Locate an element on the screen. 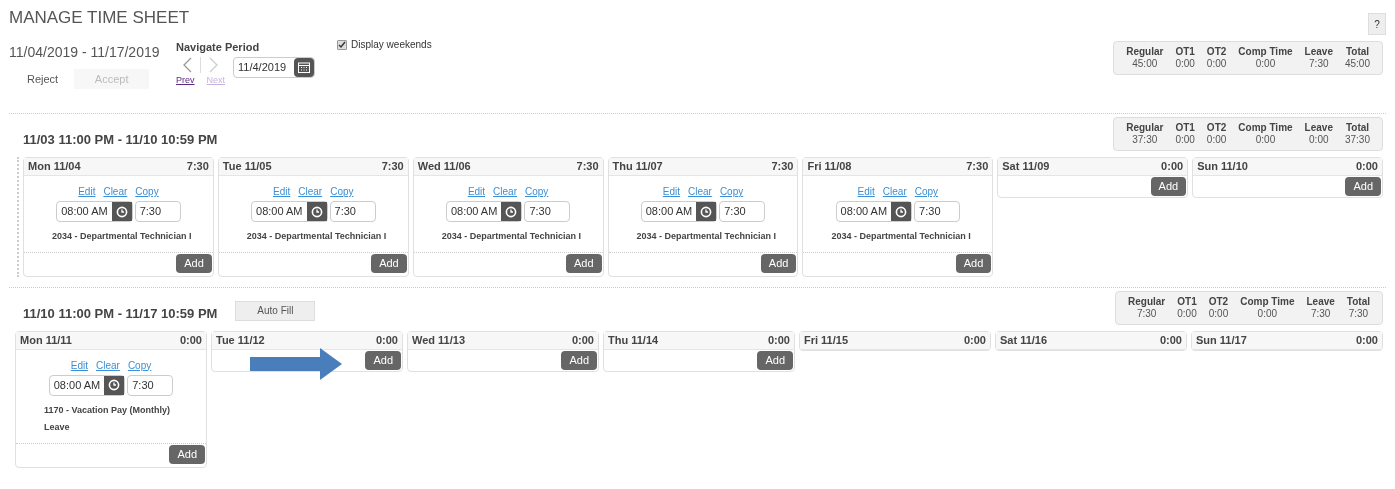 This screenshot has height=489, width=1395. day-label: Tue 11/05 is located at coordinates (247, 167).